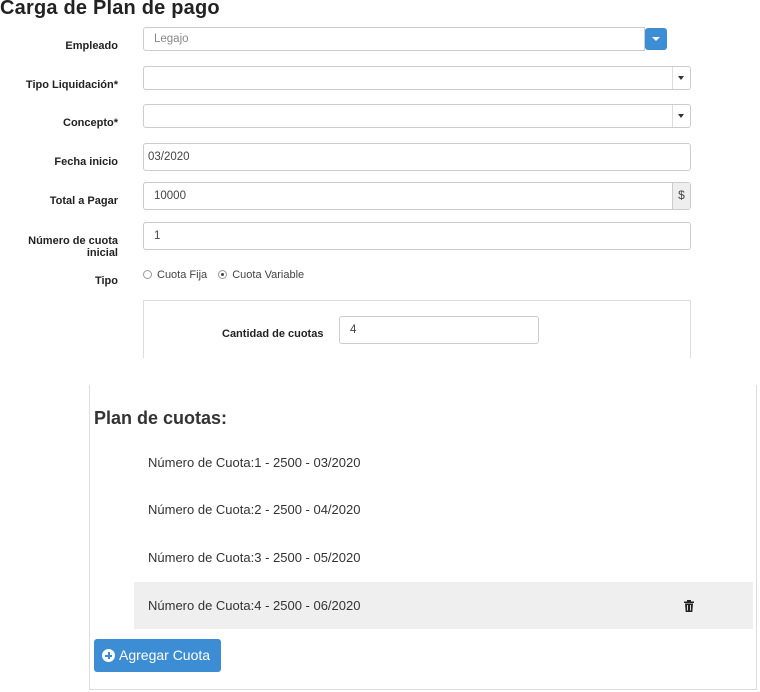  Describe the element at coordinates (273, 334) in the screenshot. I see `cantidad-cuotas-label: Cantidad de cuotas` at that location.